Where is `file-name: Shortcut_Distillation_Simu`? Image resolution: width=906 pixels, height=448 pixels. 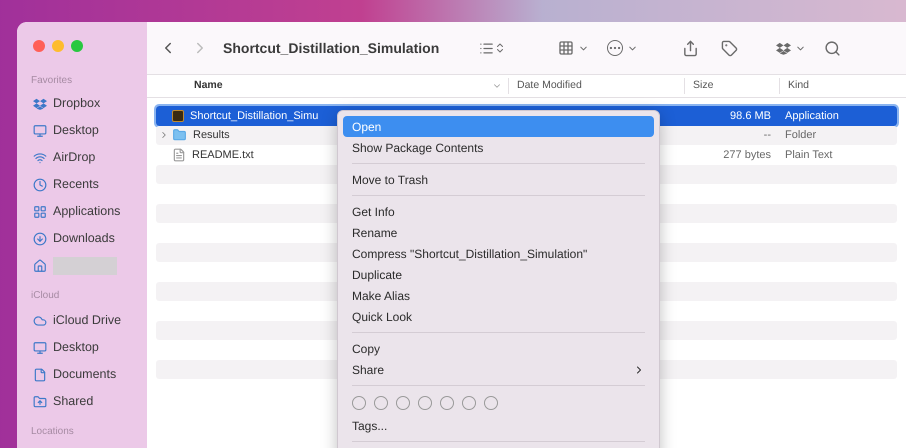
file-name: Shortcut_Distillation_Simu is located at coordinates (254, 116).